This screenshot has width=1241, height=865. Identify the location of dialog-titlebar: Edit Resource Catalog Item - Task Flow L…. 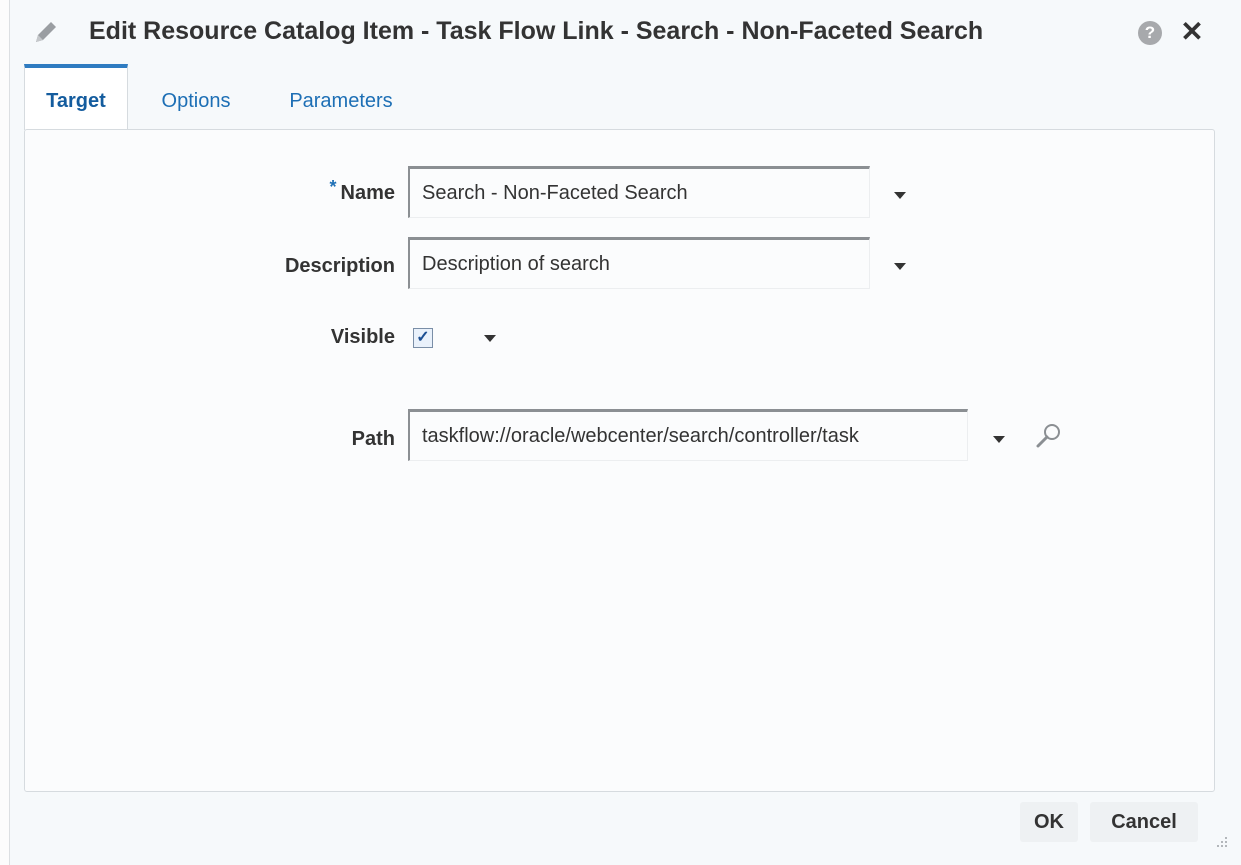
(625, 32).